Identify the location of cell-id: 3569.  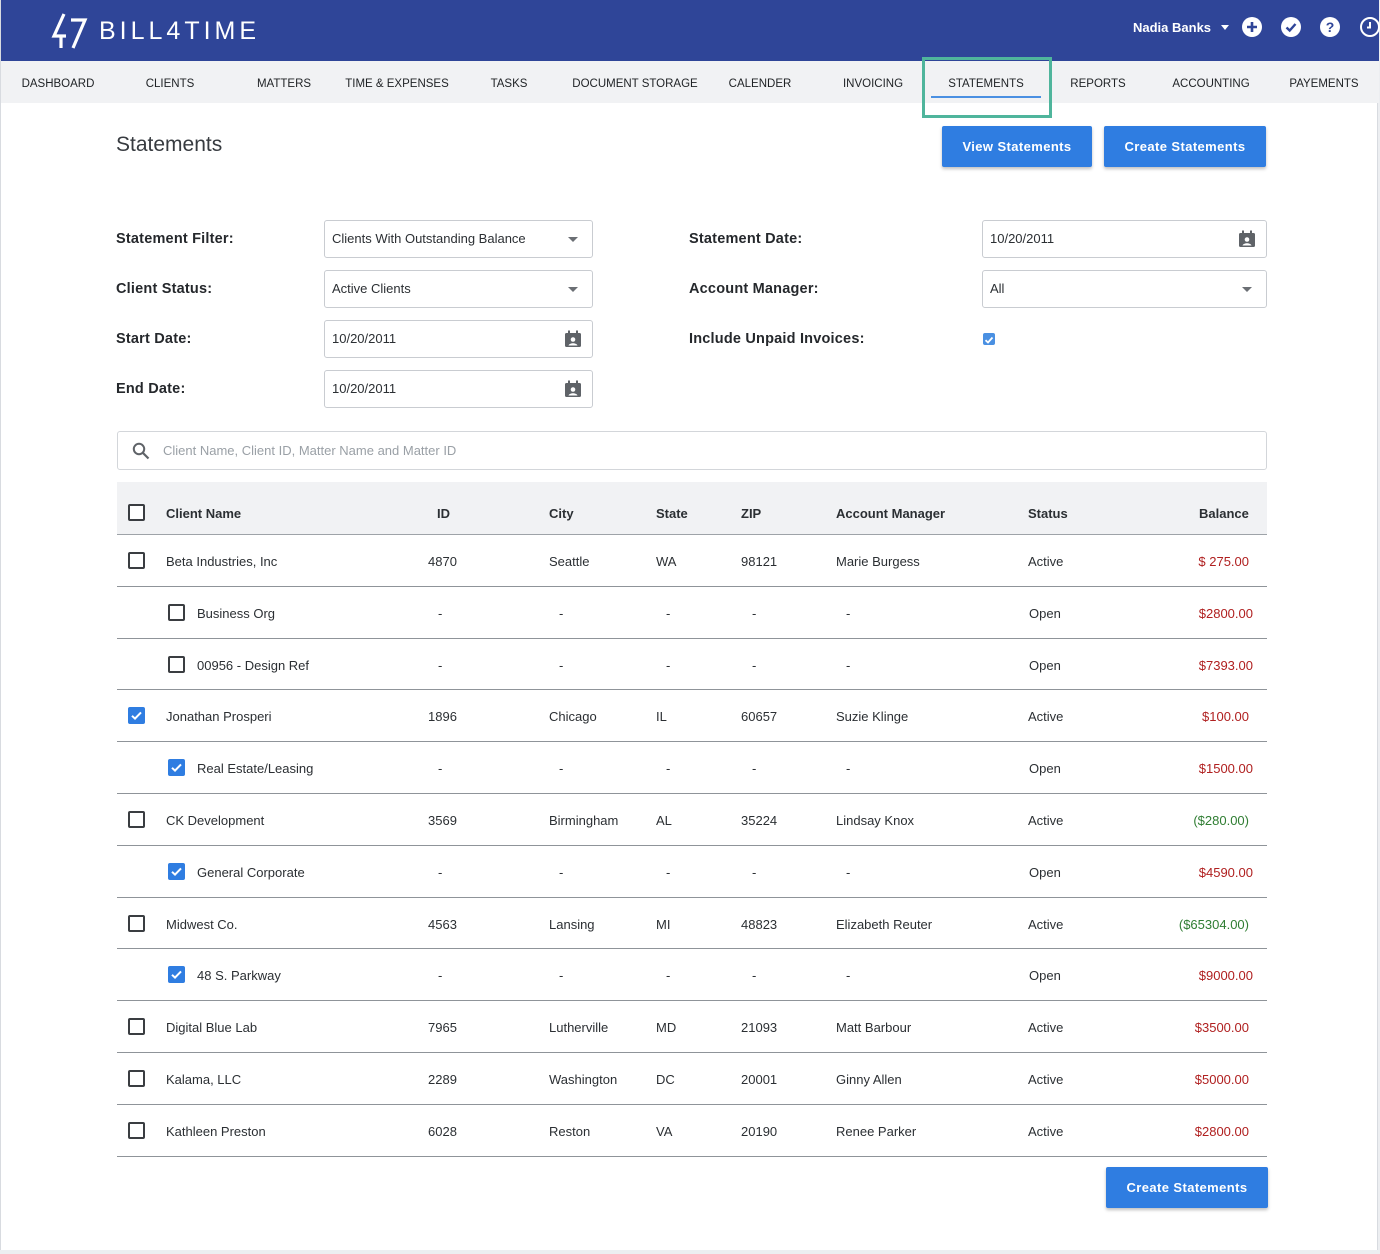
(442, 820).